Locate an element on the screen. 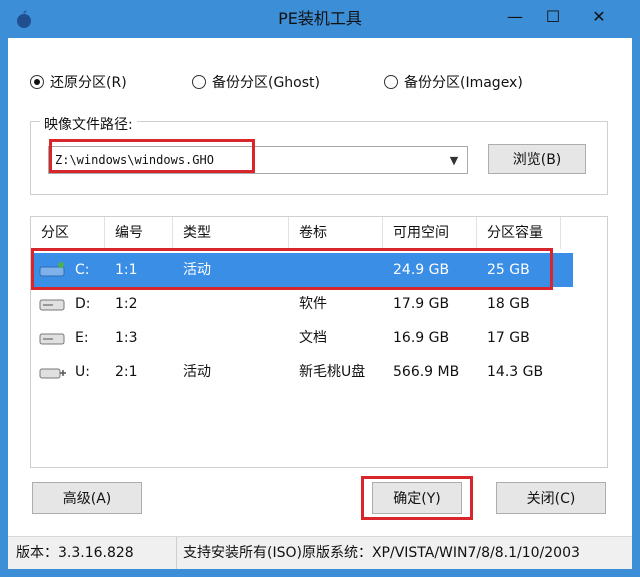 This screenshot has height=577, width=640. radio-backup-imagex: 备份分区(Imagex) is located at coordinates (453, 82).